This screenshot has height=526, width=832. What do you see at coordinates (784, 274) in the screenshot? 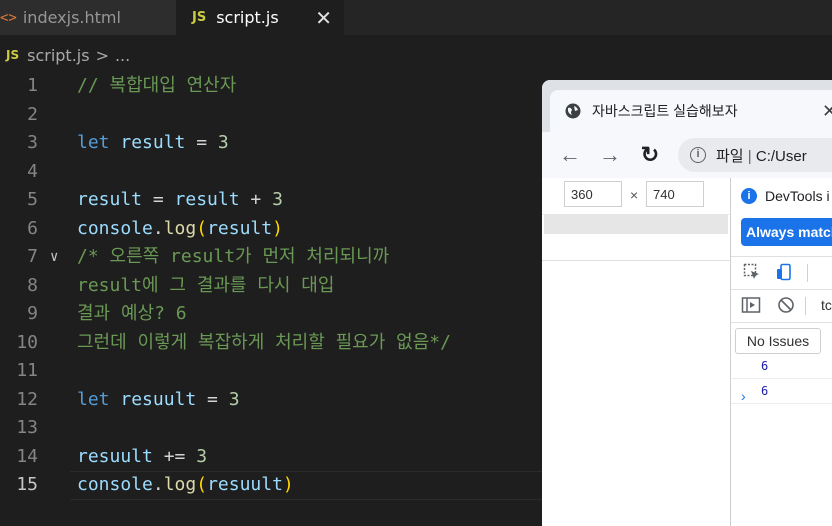
I see `device-toggle-icon` at bounding box center [784, 274].